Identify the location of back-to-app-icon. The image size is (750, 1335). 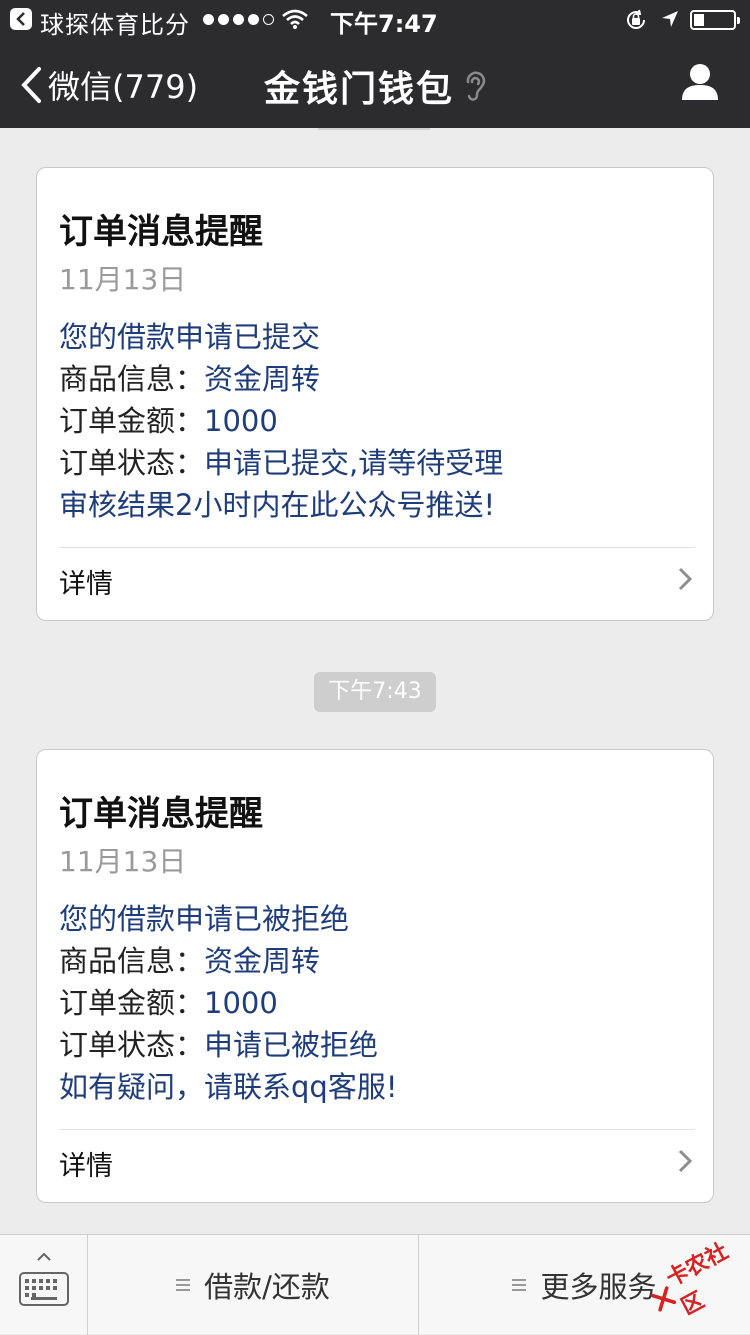
(21, 19).